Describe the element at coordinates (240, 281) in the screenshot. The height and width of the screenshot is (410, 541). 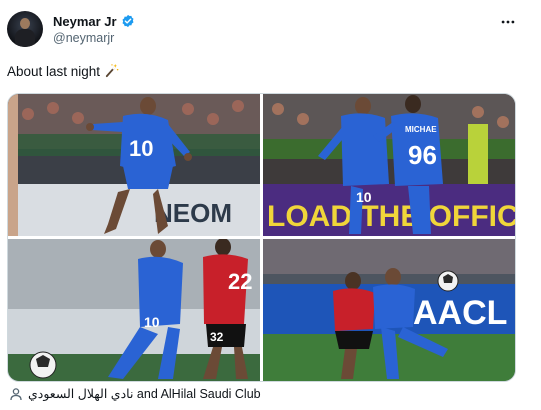
I see `opponent-number-3: 22` at that location.